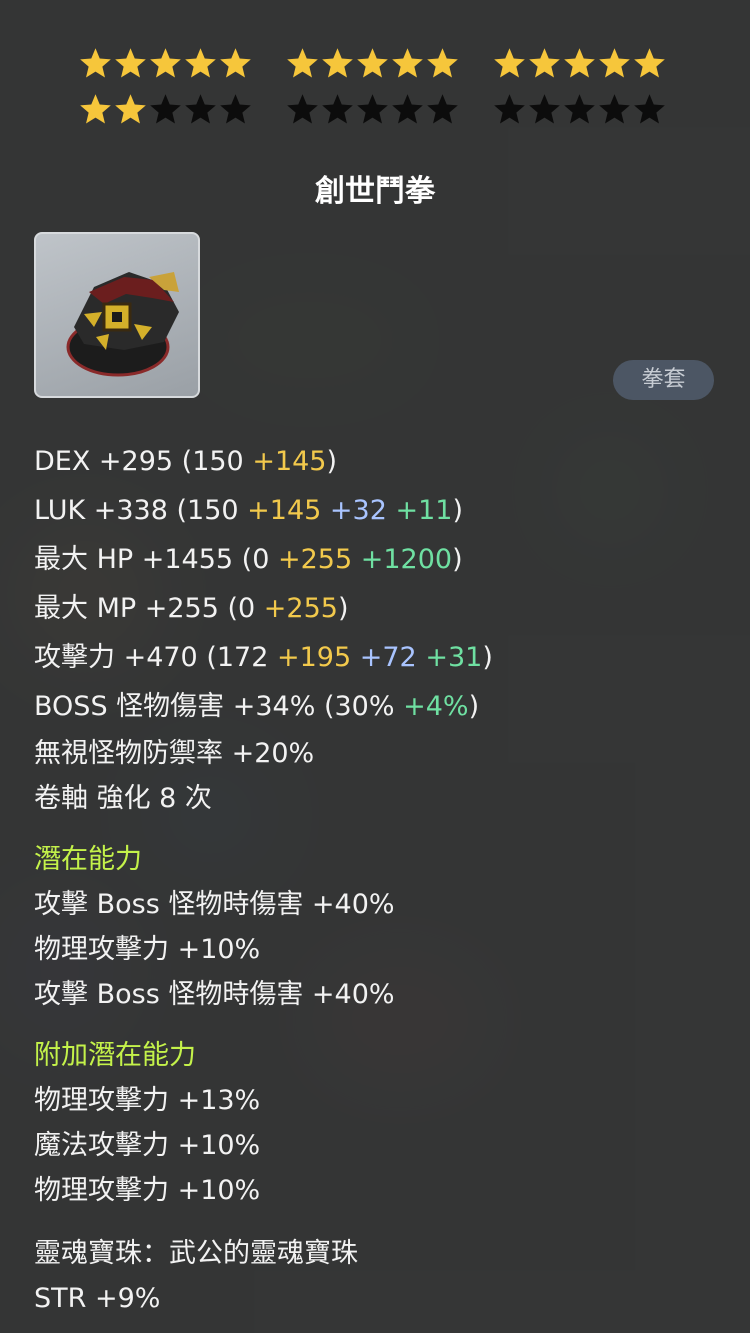 The image size is (750, 1333). Describe the element at coordinates (263, 657) in the screenshot. I see `stat-attack: 攻擊力 +470 (172 +195 +72 +31)` at that location.